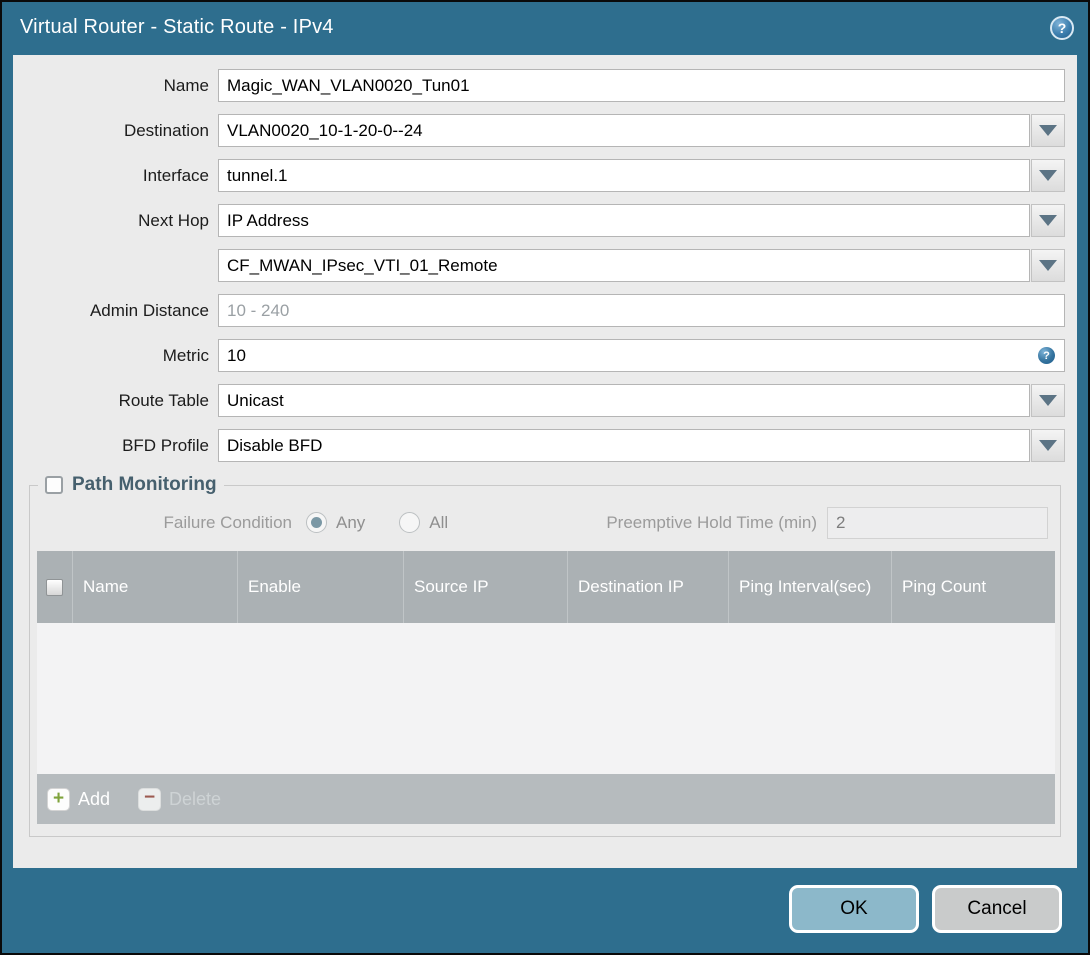  I want to click on metric-row: Metric ?, so click(545, 355).